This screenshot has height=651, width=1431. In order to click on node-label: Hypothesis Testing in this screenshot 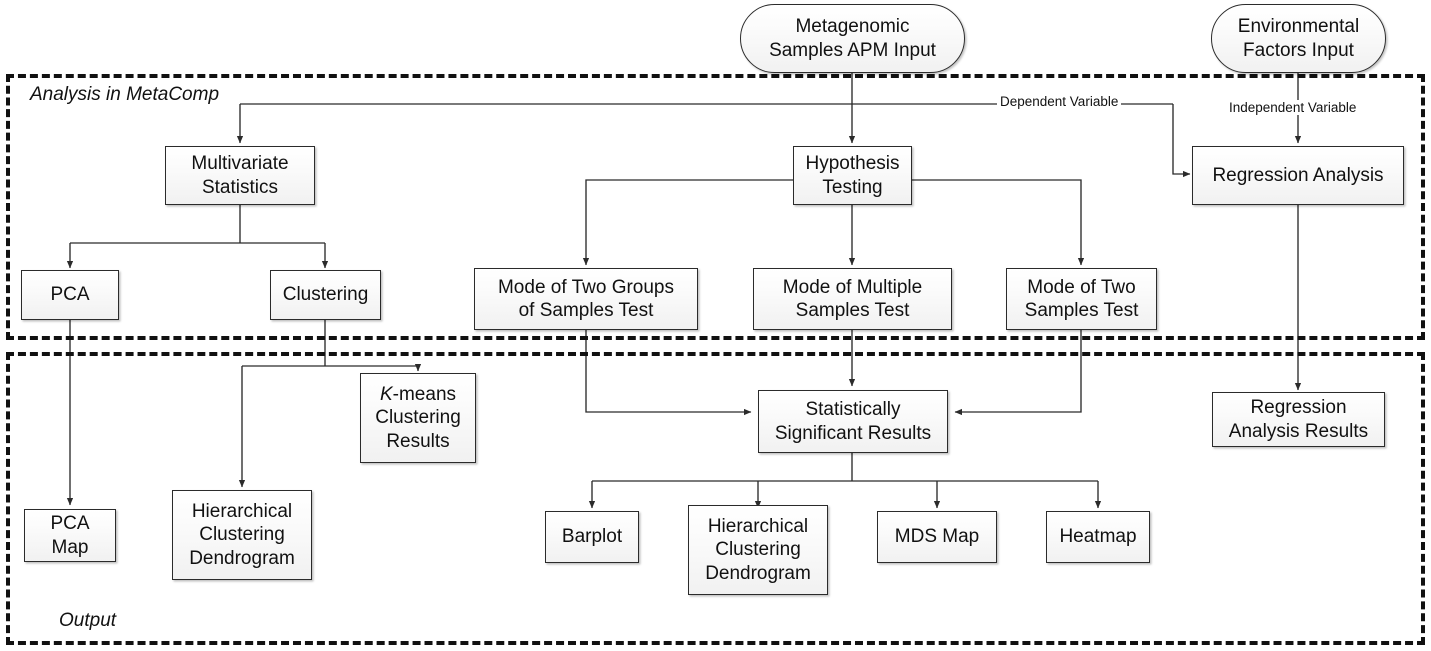, I will do `click(852, 175)`.